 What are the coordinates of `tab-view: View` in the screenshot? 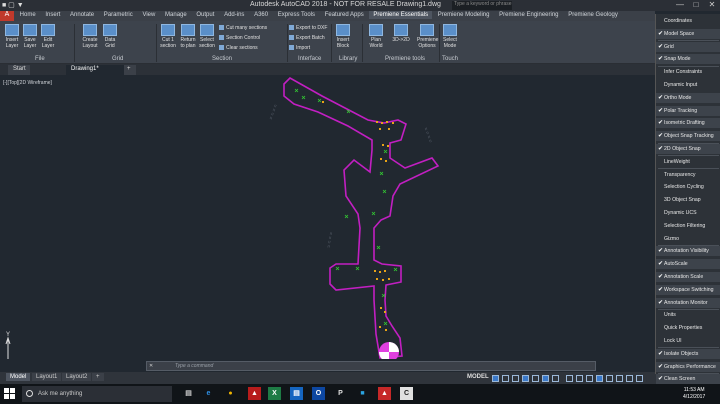 It's located at (148, 15).